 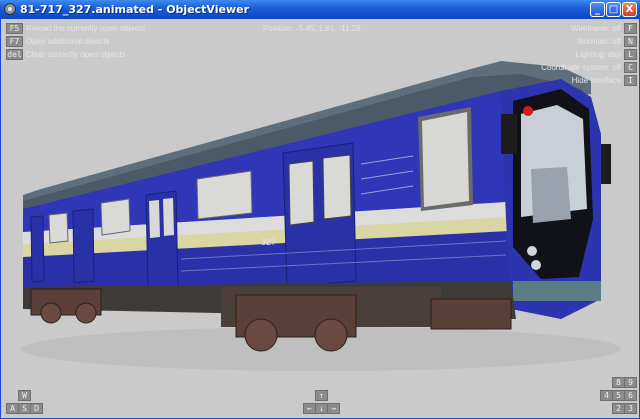 I want to click on key-n: N, so click(x=630, y=41).